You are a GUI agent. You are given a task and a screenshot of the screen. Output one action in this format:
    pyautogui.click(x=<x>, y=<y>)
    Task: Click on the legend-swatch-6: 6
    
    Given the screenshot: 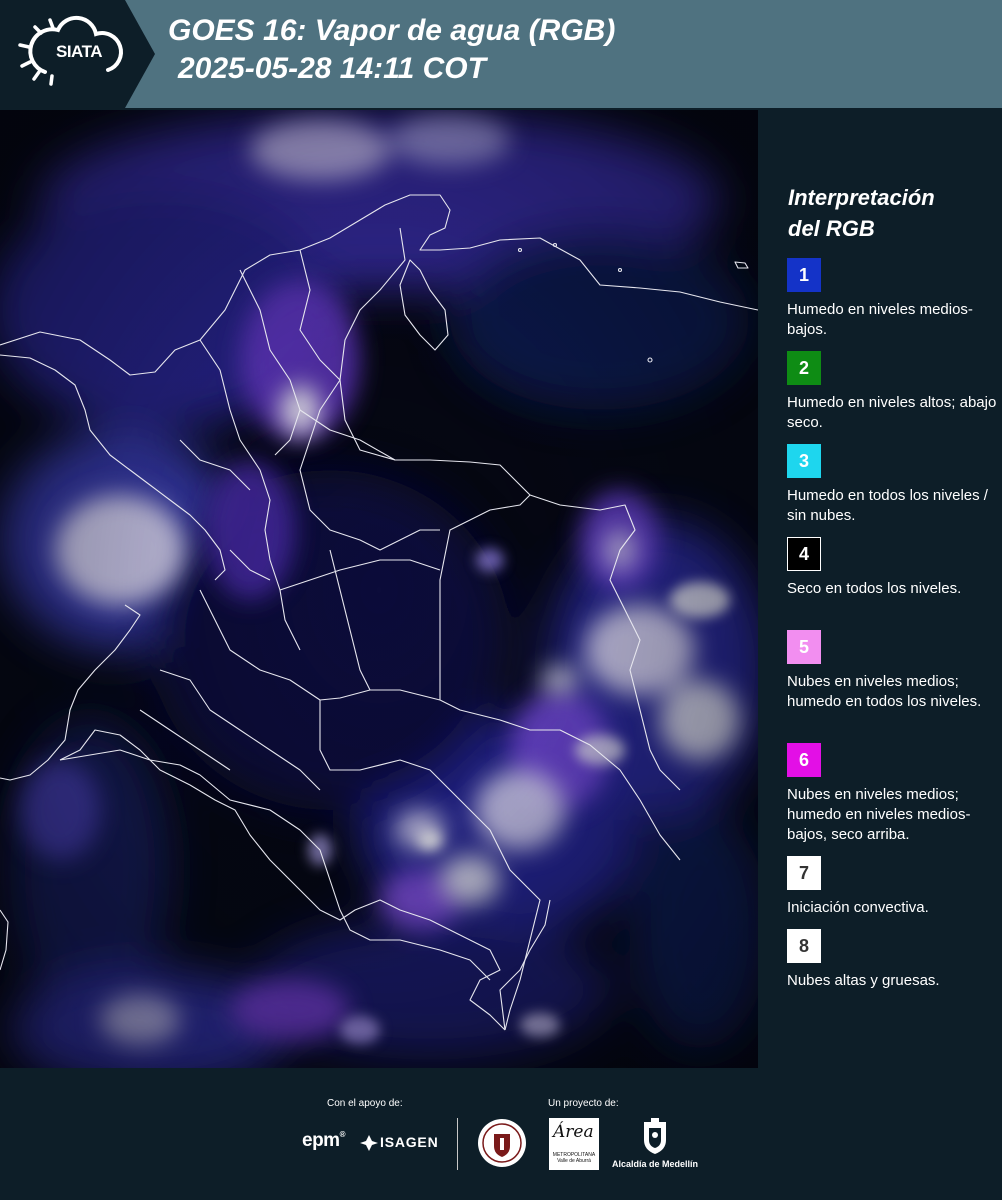 What is the action you would take?
    pyautogui.click(x=804, y=760)
    